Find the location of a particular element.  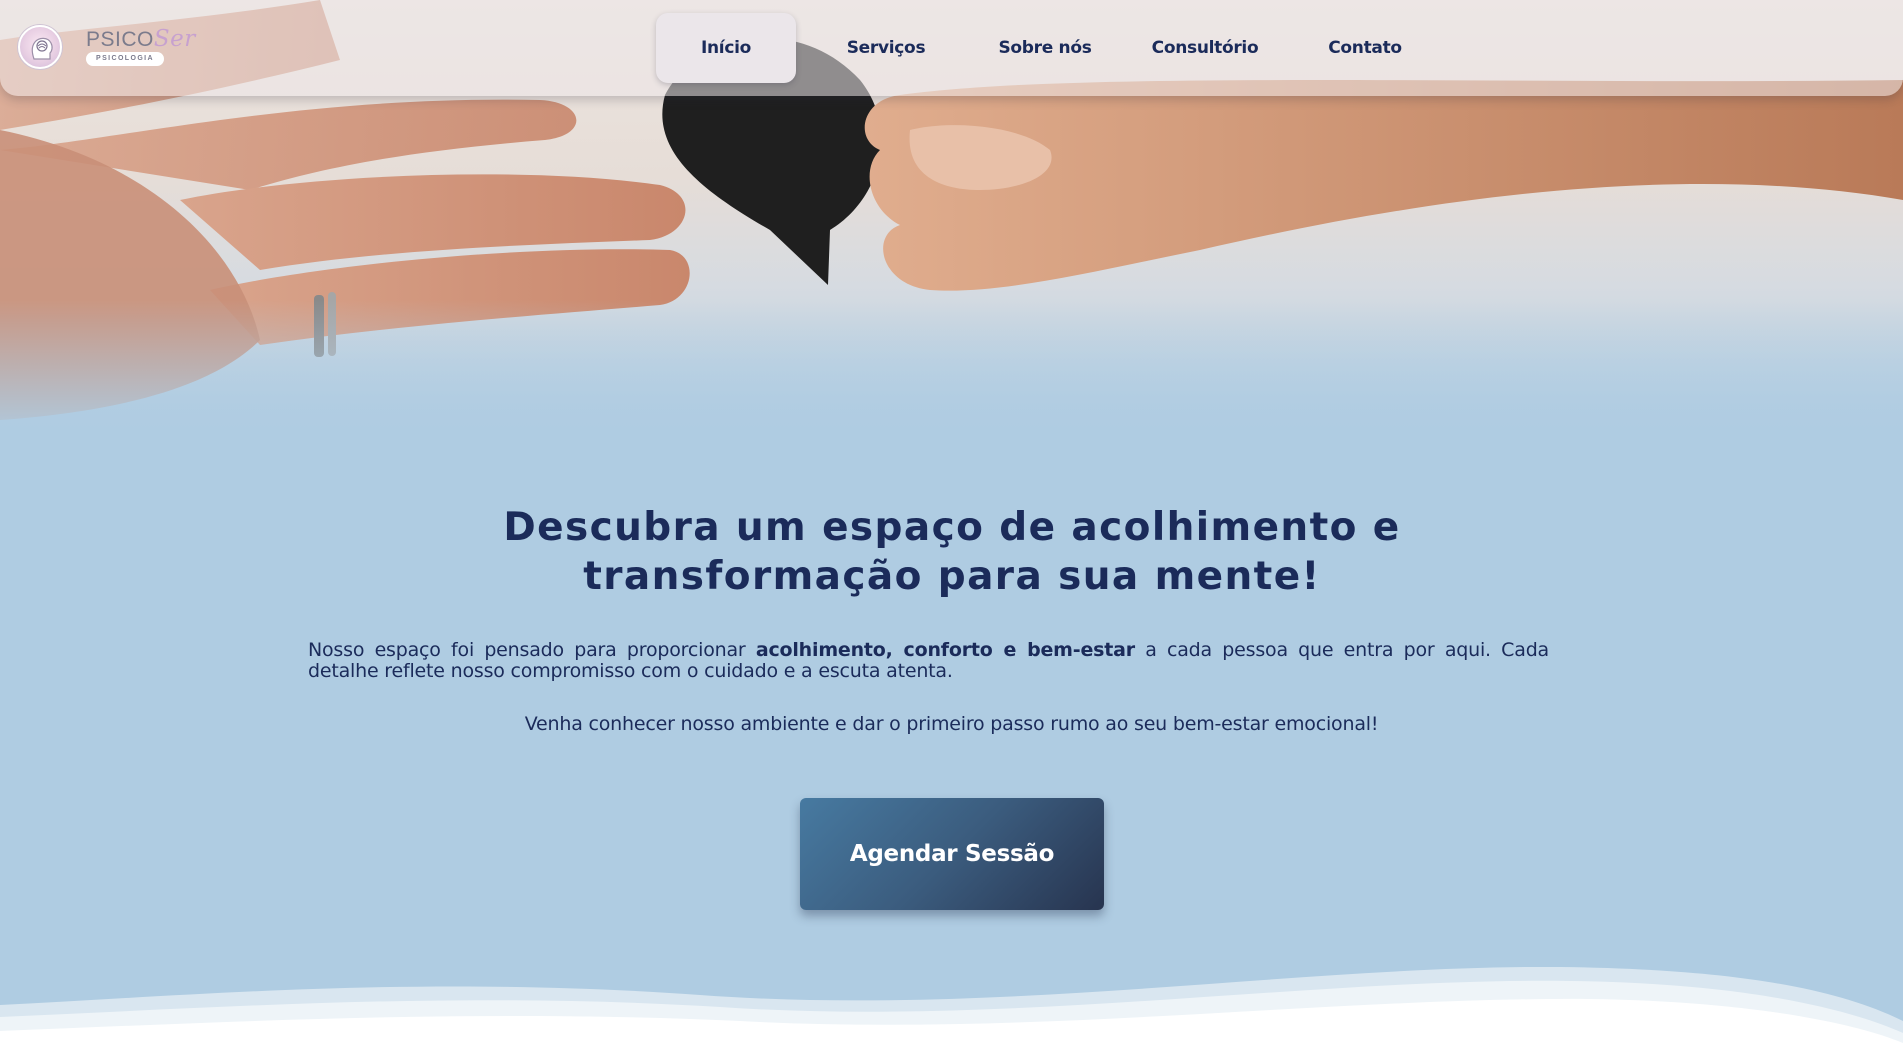

nav-item-sobre-nos: Sobre nós is located at coordinates (1045, 48).